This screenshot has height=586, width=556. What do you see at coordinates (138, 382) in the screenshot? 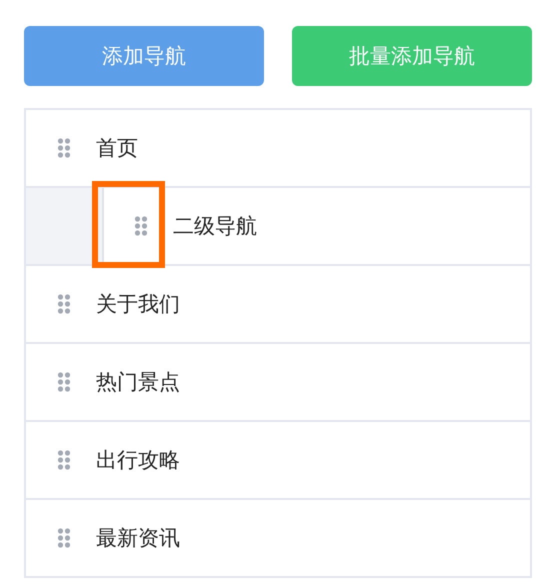
I see `nav-label: 热门景点` at bounding box center [138, 382].